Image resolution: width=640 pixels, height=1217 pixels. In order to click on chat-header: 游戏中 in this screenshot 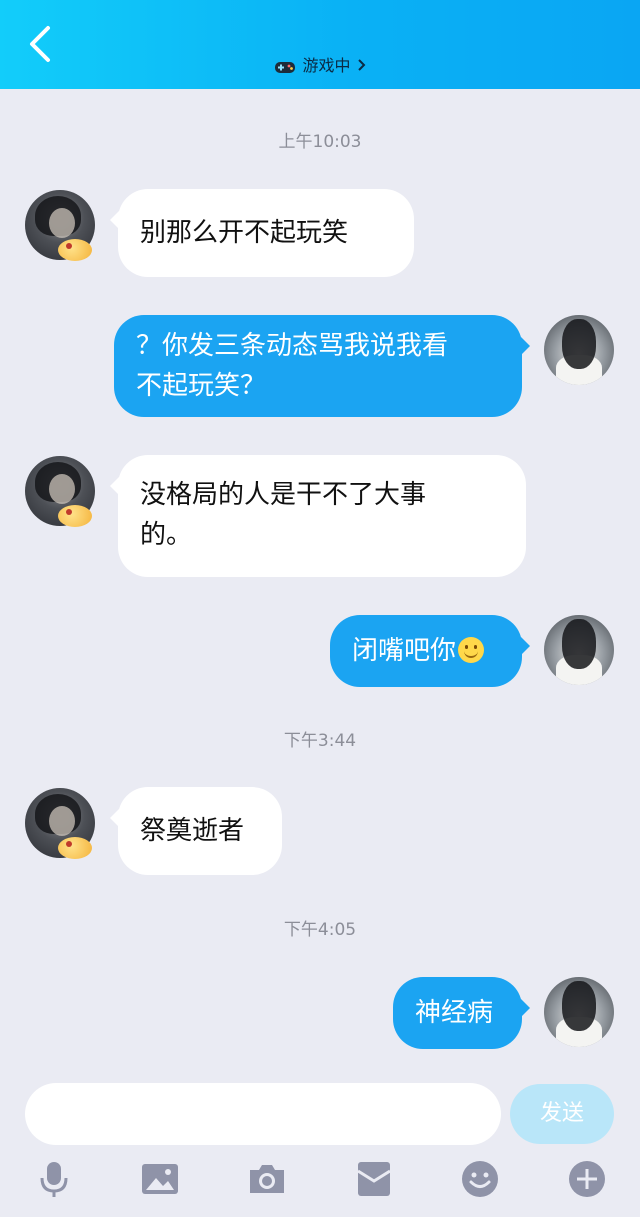, I will do `click(320, 44)`.